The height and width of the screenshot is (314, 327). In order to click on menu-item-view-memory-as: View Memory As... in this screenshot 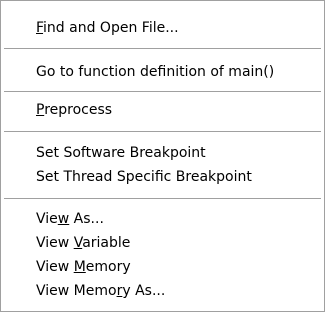, I will do `click(100, 291)`.